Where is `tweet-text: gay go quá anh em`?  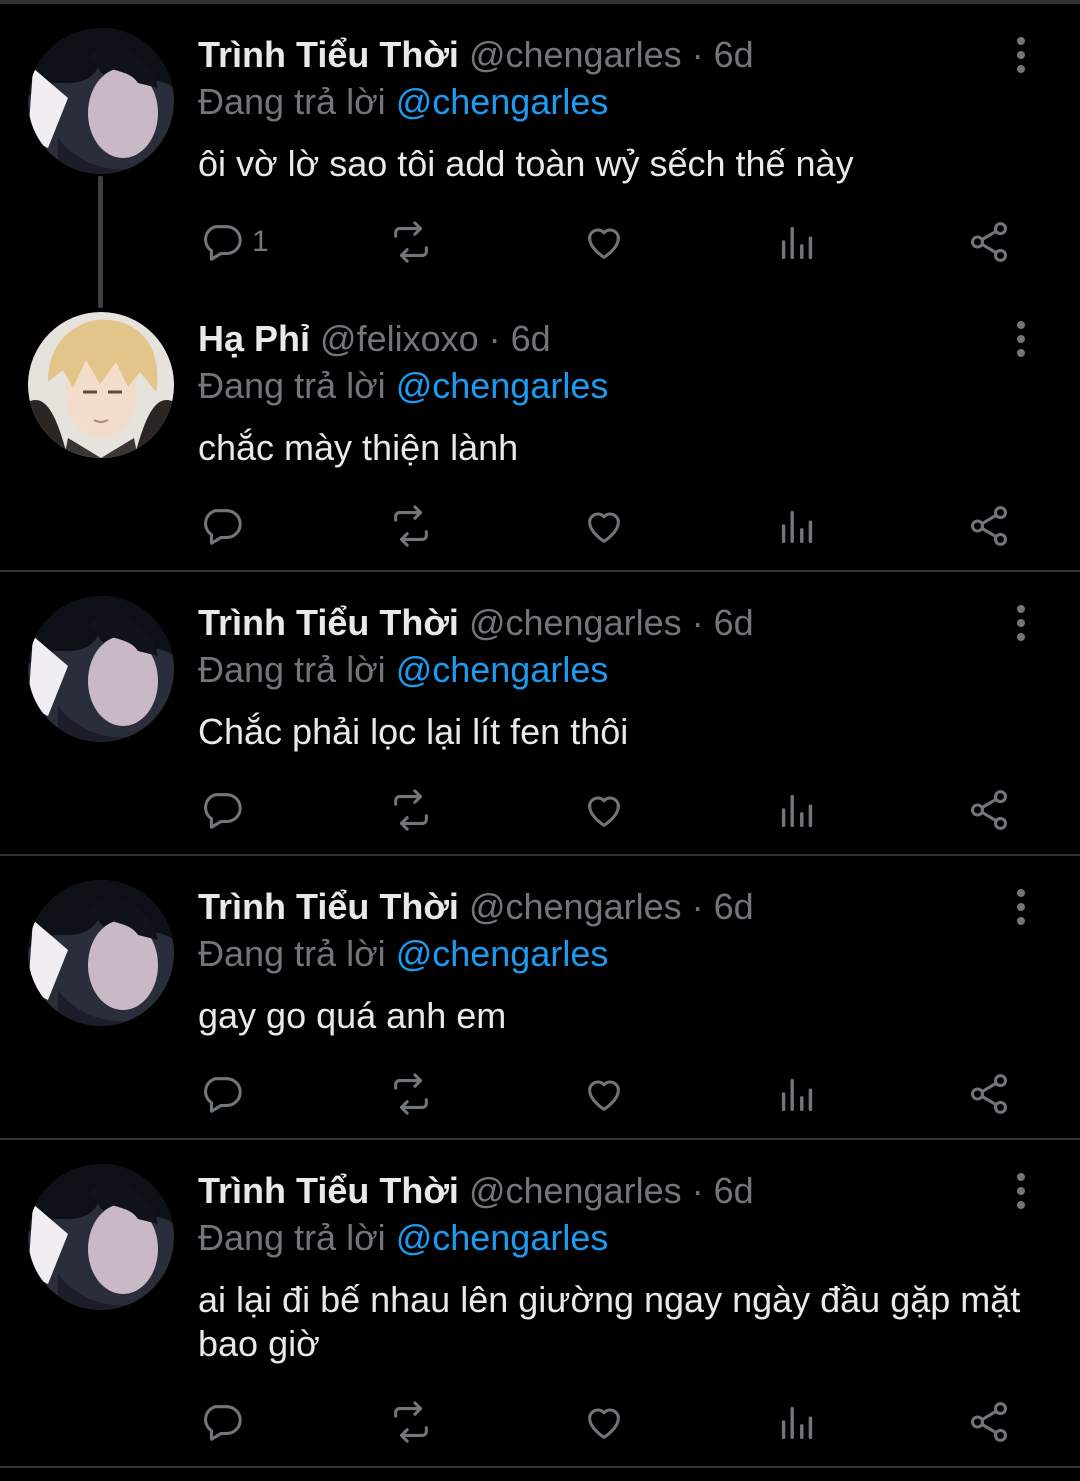 tweet-text: gay go quá anh em is located at coordinates (352, 1015).